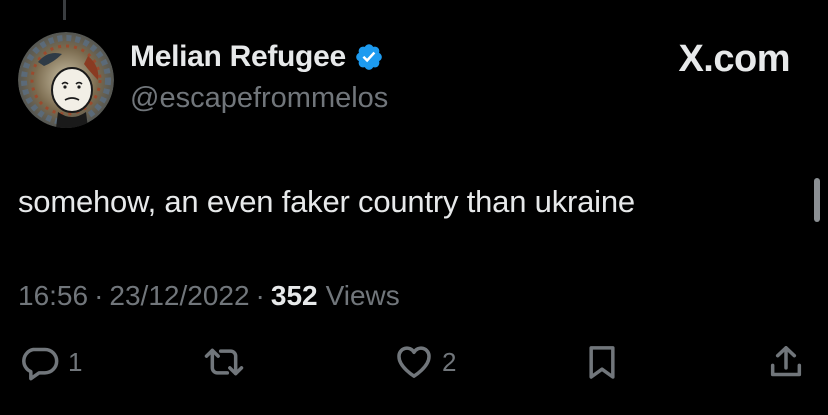 This screenshot has width=828, height=415. I want to click on bookmark-icon, so click(602, 362).